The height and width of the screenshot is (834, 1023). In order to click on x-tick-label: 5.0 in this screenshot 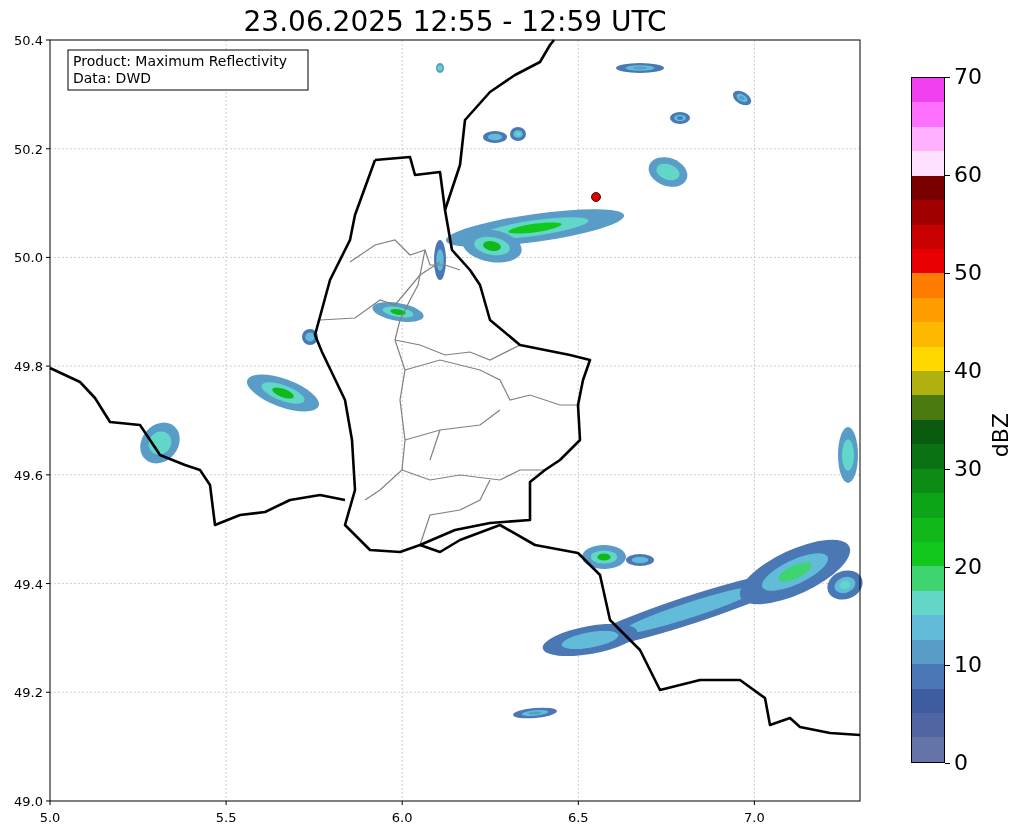, I will do `click(50, 817)`.